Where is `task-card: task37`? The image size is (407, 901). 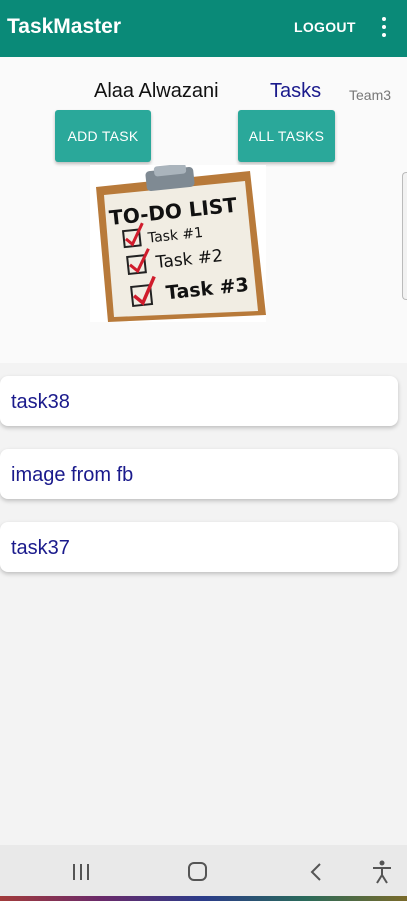 task-card: task37 is located at coordinates (199, 547).